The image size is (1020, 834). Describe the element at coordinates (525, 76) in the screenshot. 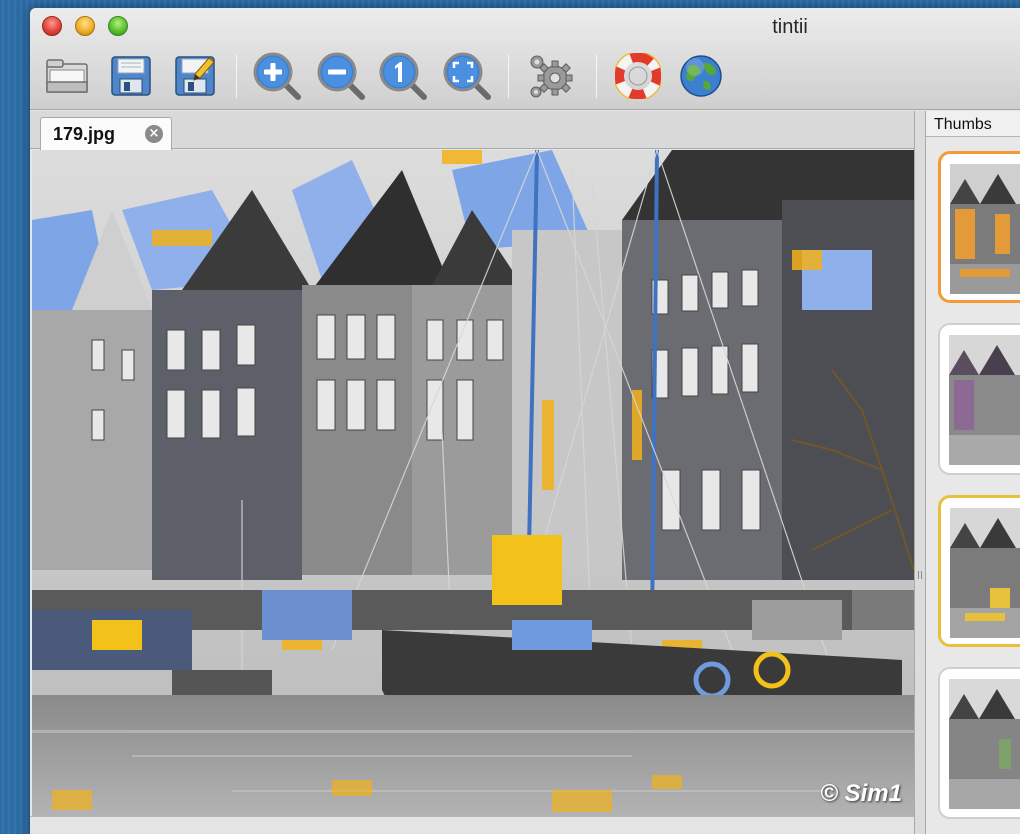

I see `toolbar` at that location.